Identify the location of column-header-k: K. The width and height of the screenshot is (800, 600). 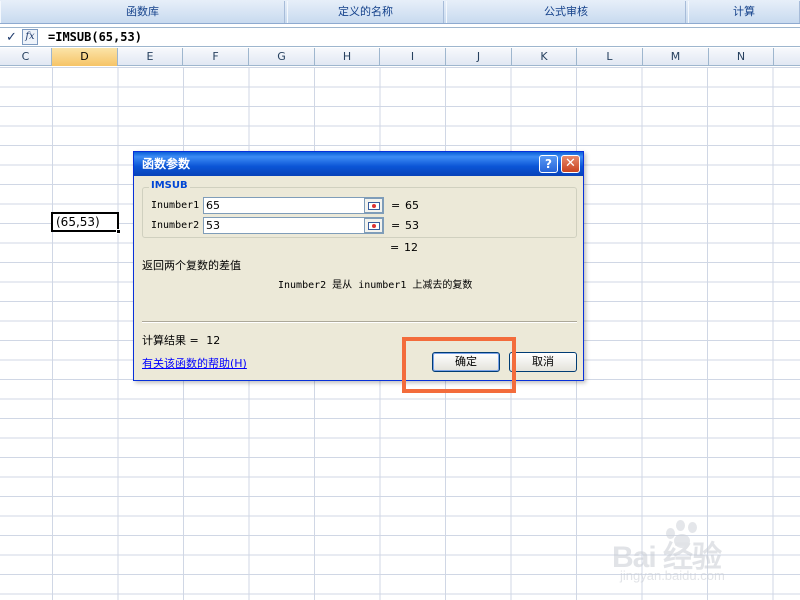
(544, 57).